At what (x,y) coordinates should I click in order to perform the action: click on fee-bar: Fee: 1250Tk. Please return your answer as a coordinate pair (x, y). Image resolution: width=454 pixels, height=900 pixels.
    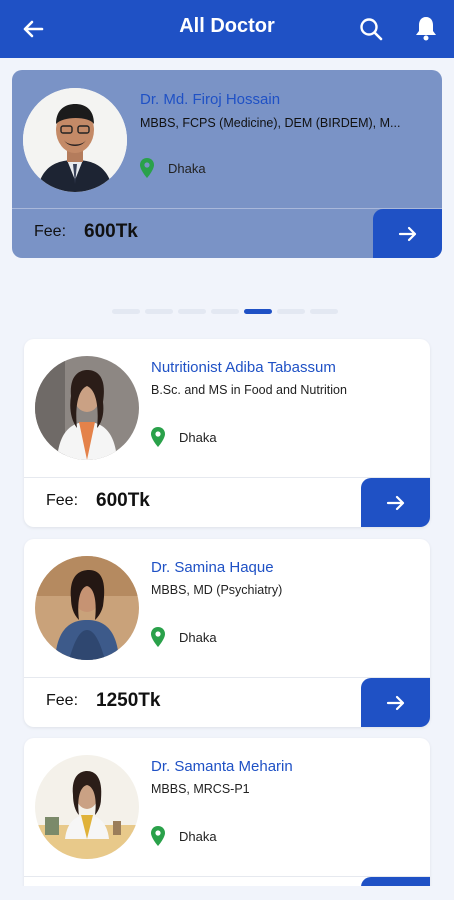
    Looking at the image, I should click on (227, 702).